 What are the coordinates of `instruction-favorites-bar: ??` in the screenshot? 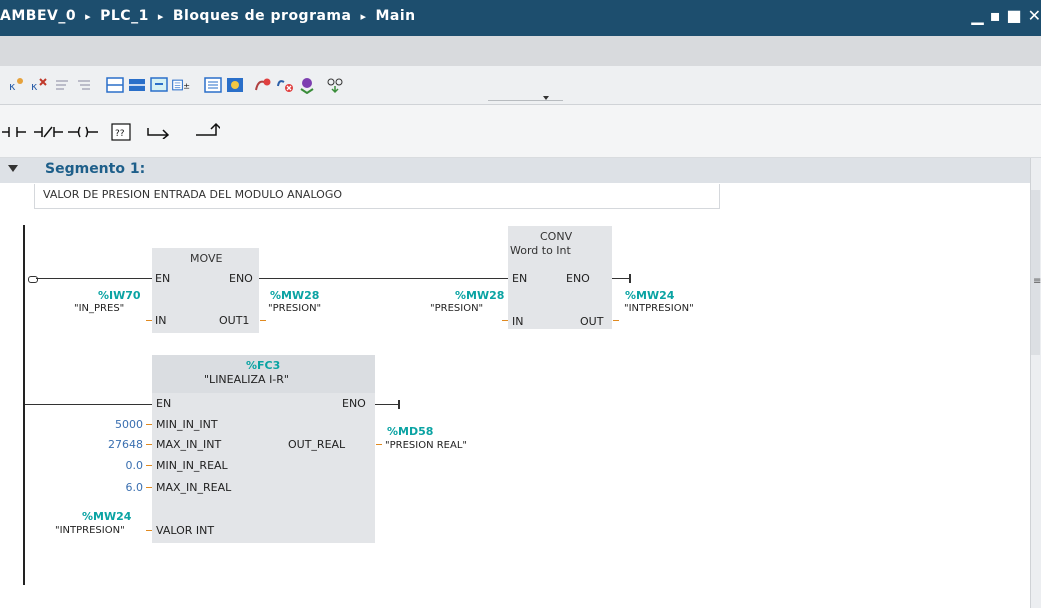 It's located at (520, 131).